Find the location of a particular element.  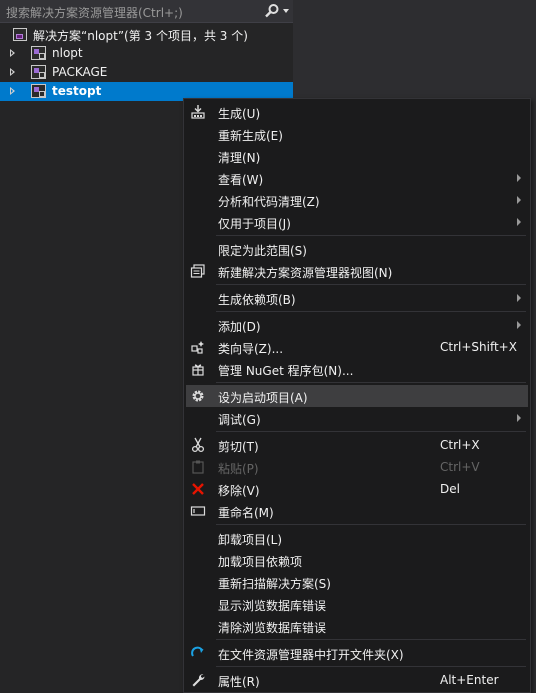

menu-item-clean: 清理(N) is located at coordinates (357, 156).